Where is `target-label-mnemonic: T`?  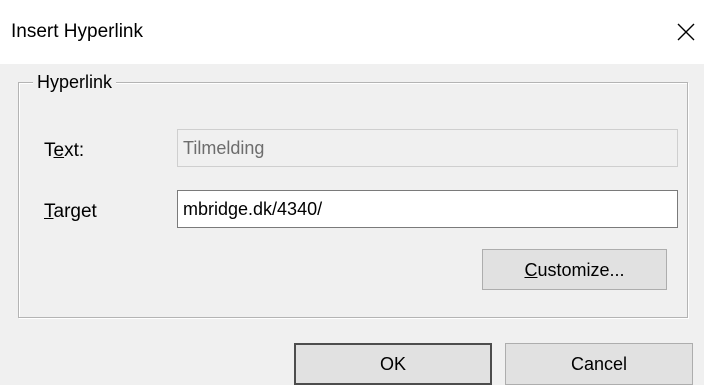
target-label-mnemonic: T is located at coordinates (49, 211).